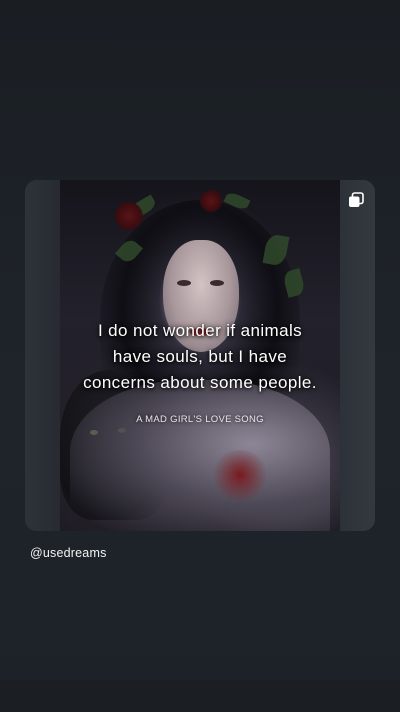 This screenshot has width=400, height=712. What do you see at coordinates (356, 199) in the screenshot?
I see `multiple-images-icon` at bounding box center [356, 199].